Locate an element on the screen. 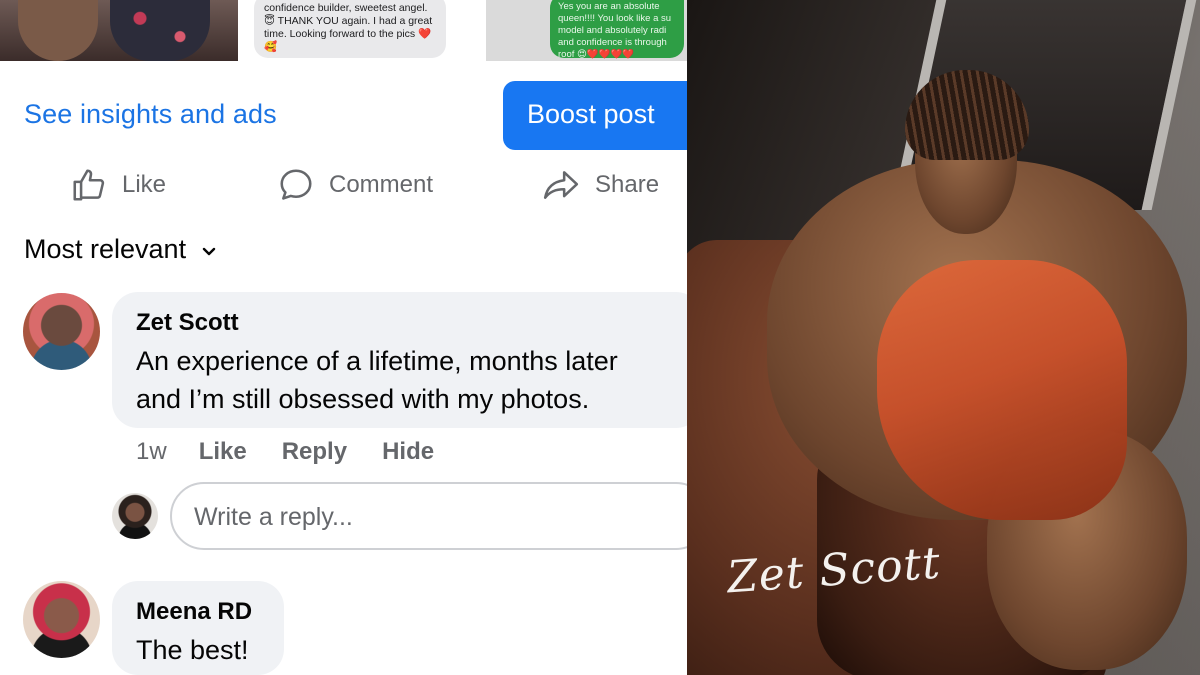 The width and height of the screenshot is (1200, 675). see-insights-link: See insights and ads is located at coordinates (150, 114).